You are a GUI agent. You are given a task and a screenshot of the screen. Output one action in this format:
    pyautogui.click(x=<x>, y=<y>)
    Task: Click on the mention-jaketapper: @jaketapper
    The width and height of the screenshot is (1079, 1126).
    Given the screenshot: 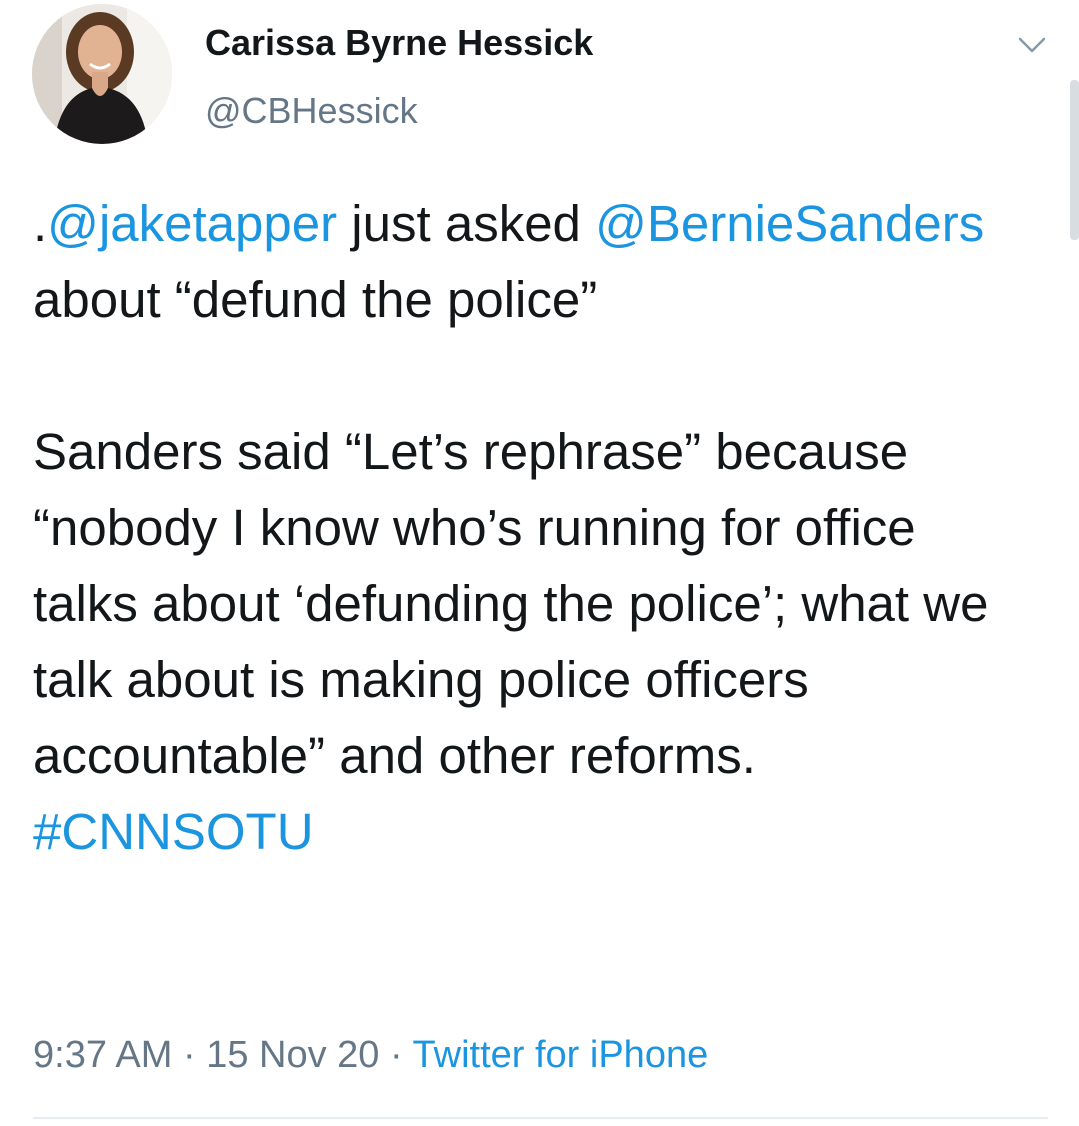 What is the action you would take?
    pyautogui.click(x=192, y=223)
    